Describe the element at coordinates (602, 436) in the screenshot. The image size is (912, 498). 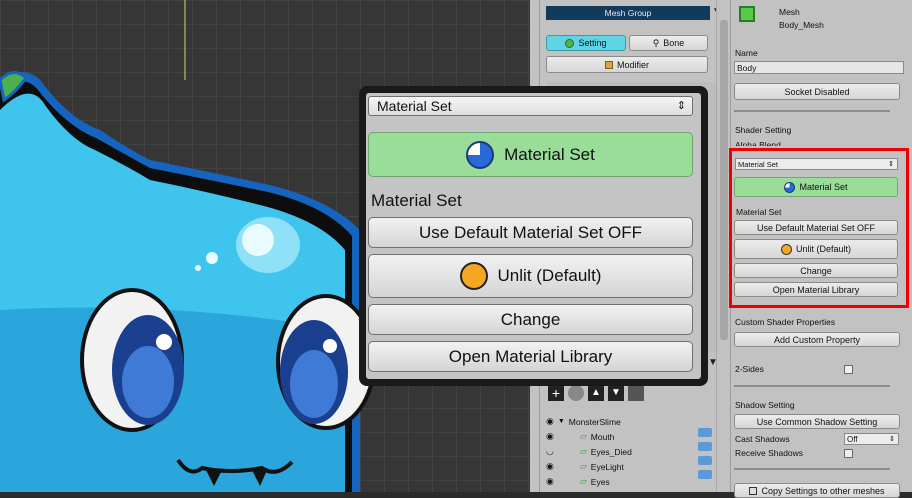
I see `list-item-label: Mouth` at that location.